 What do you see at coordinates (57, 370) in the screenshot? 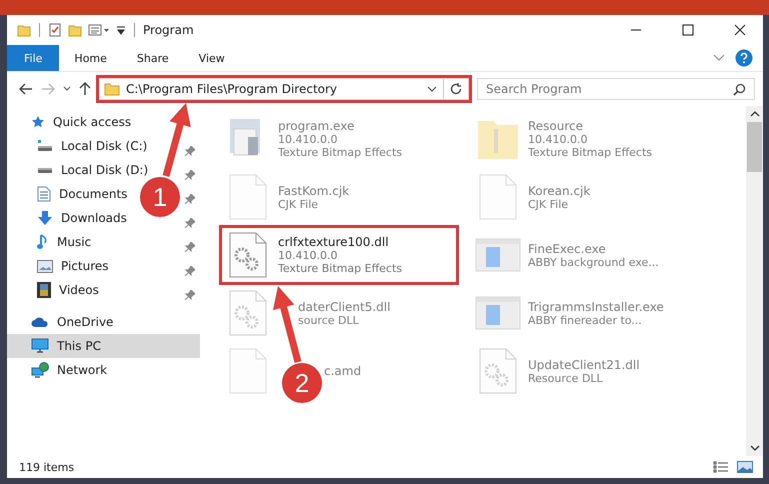
I see `sidebar-item: Network` at bounding box center [57, 370].